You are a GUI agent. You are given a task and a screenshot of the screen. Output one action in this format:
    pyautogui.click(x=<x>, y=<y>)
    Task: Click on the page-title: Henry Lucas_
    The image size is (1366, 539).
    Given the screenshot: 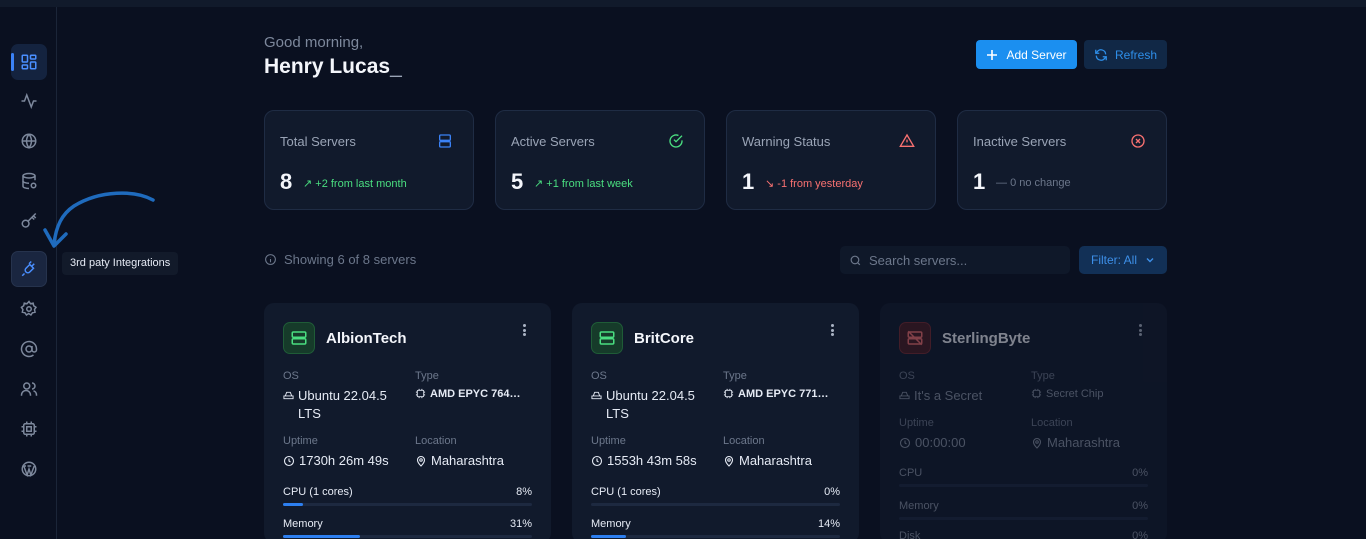 What is the action you would take?
    pyautogui.click(x=333, y=67)
    